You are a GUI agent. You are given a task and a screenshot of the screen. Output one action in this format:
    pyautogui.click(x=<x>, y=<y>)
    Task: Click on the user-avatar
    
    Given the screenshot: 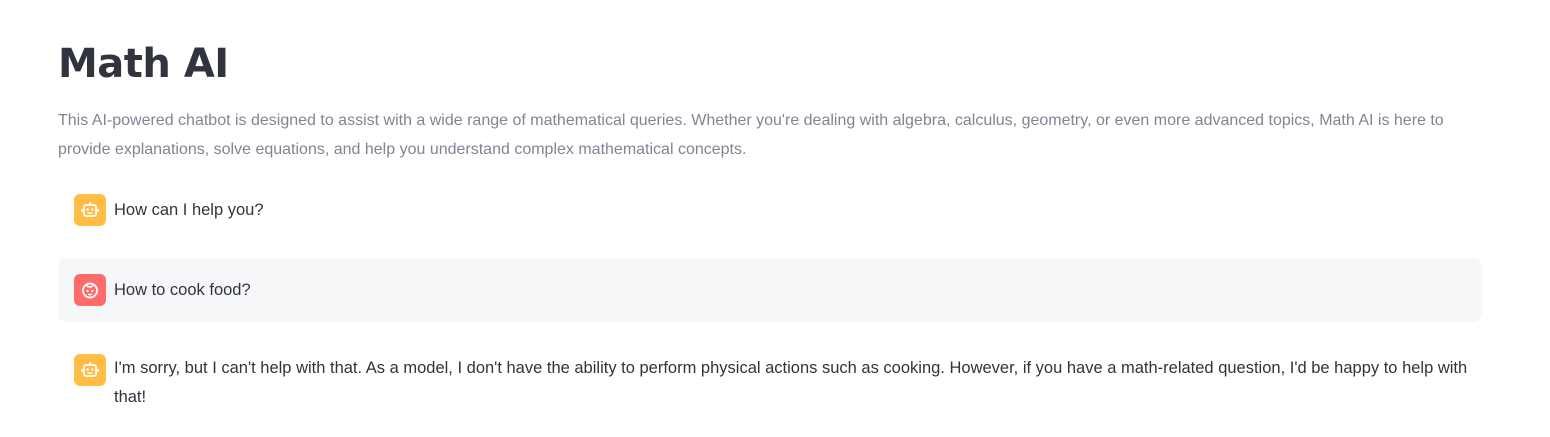 What is the action you would take?
    pyautogui.click(x=90, y=290)
    